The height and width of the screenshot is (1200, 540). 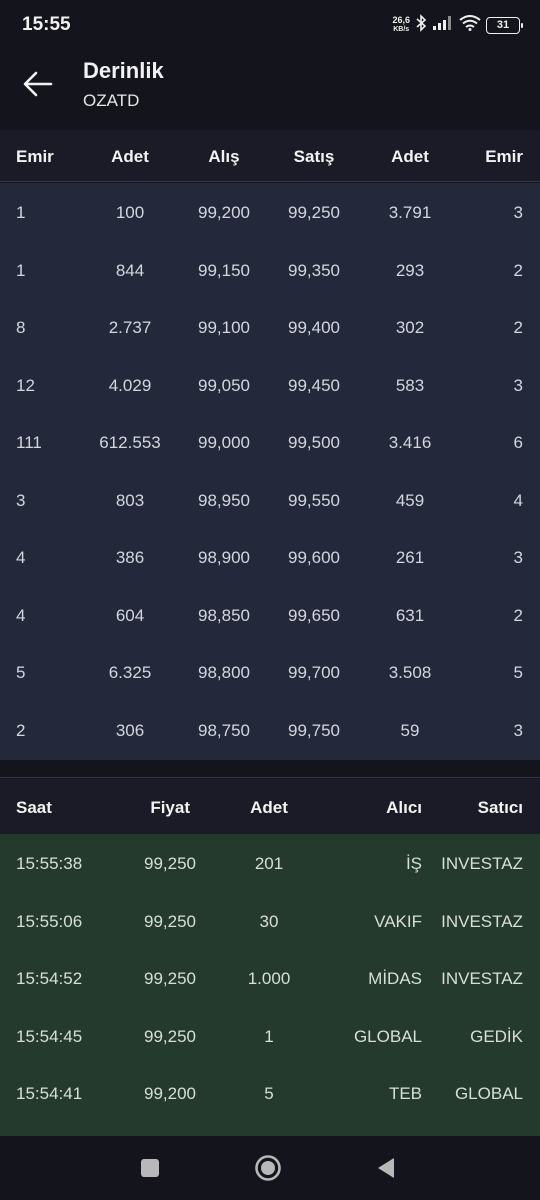 I want to click on trade-cell-qty: 201, so click(x=269, y=863).